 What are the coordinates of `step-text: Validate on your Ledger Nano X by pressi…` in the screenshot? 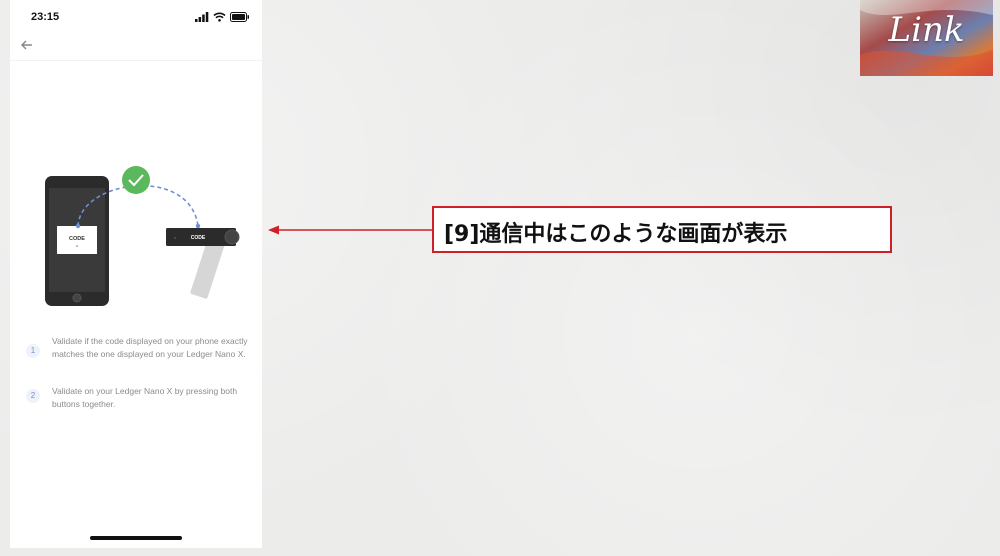 It's located at (145, 397).